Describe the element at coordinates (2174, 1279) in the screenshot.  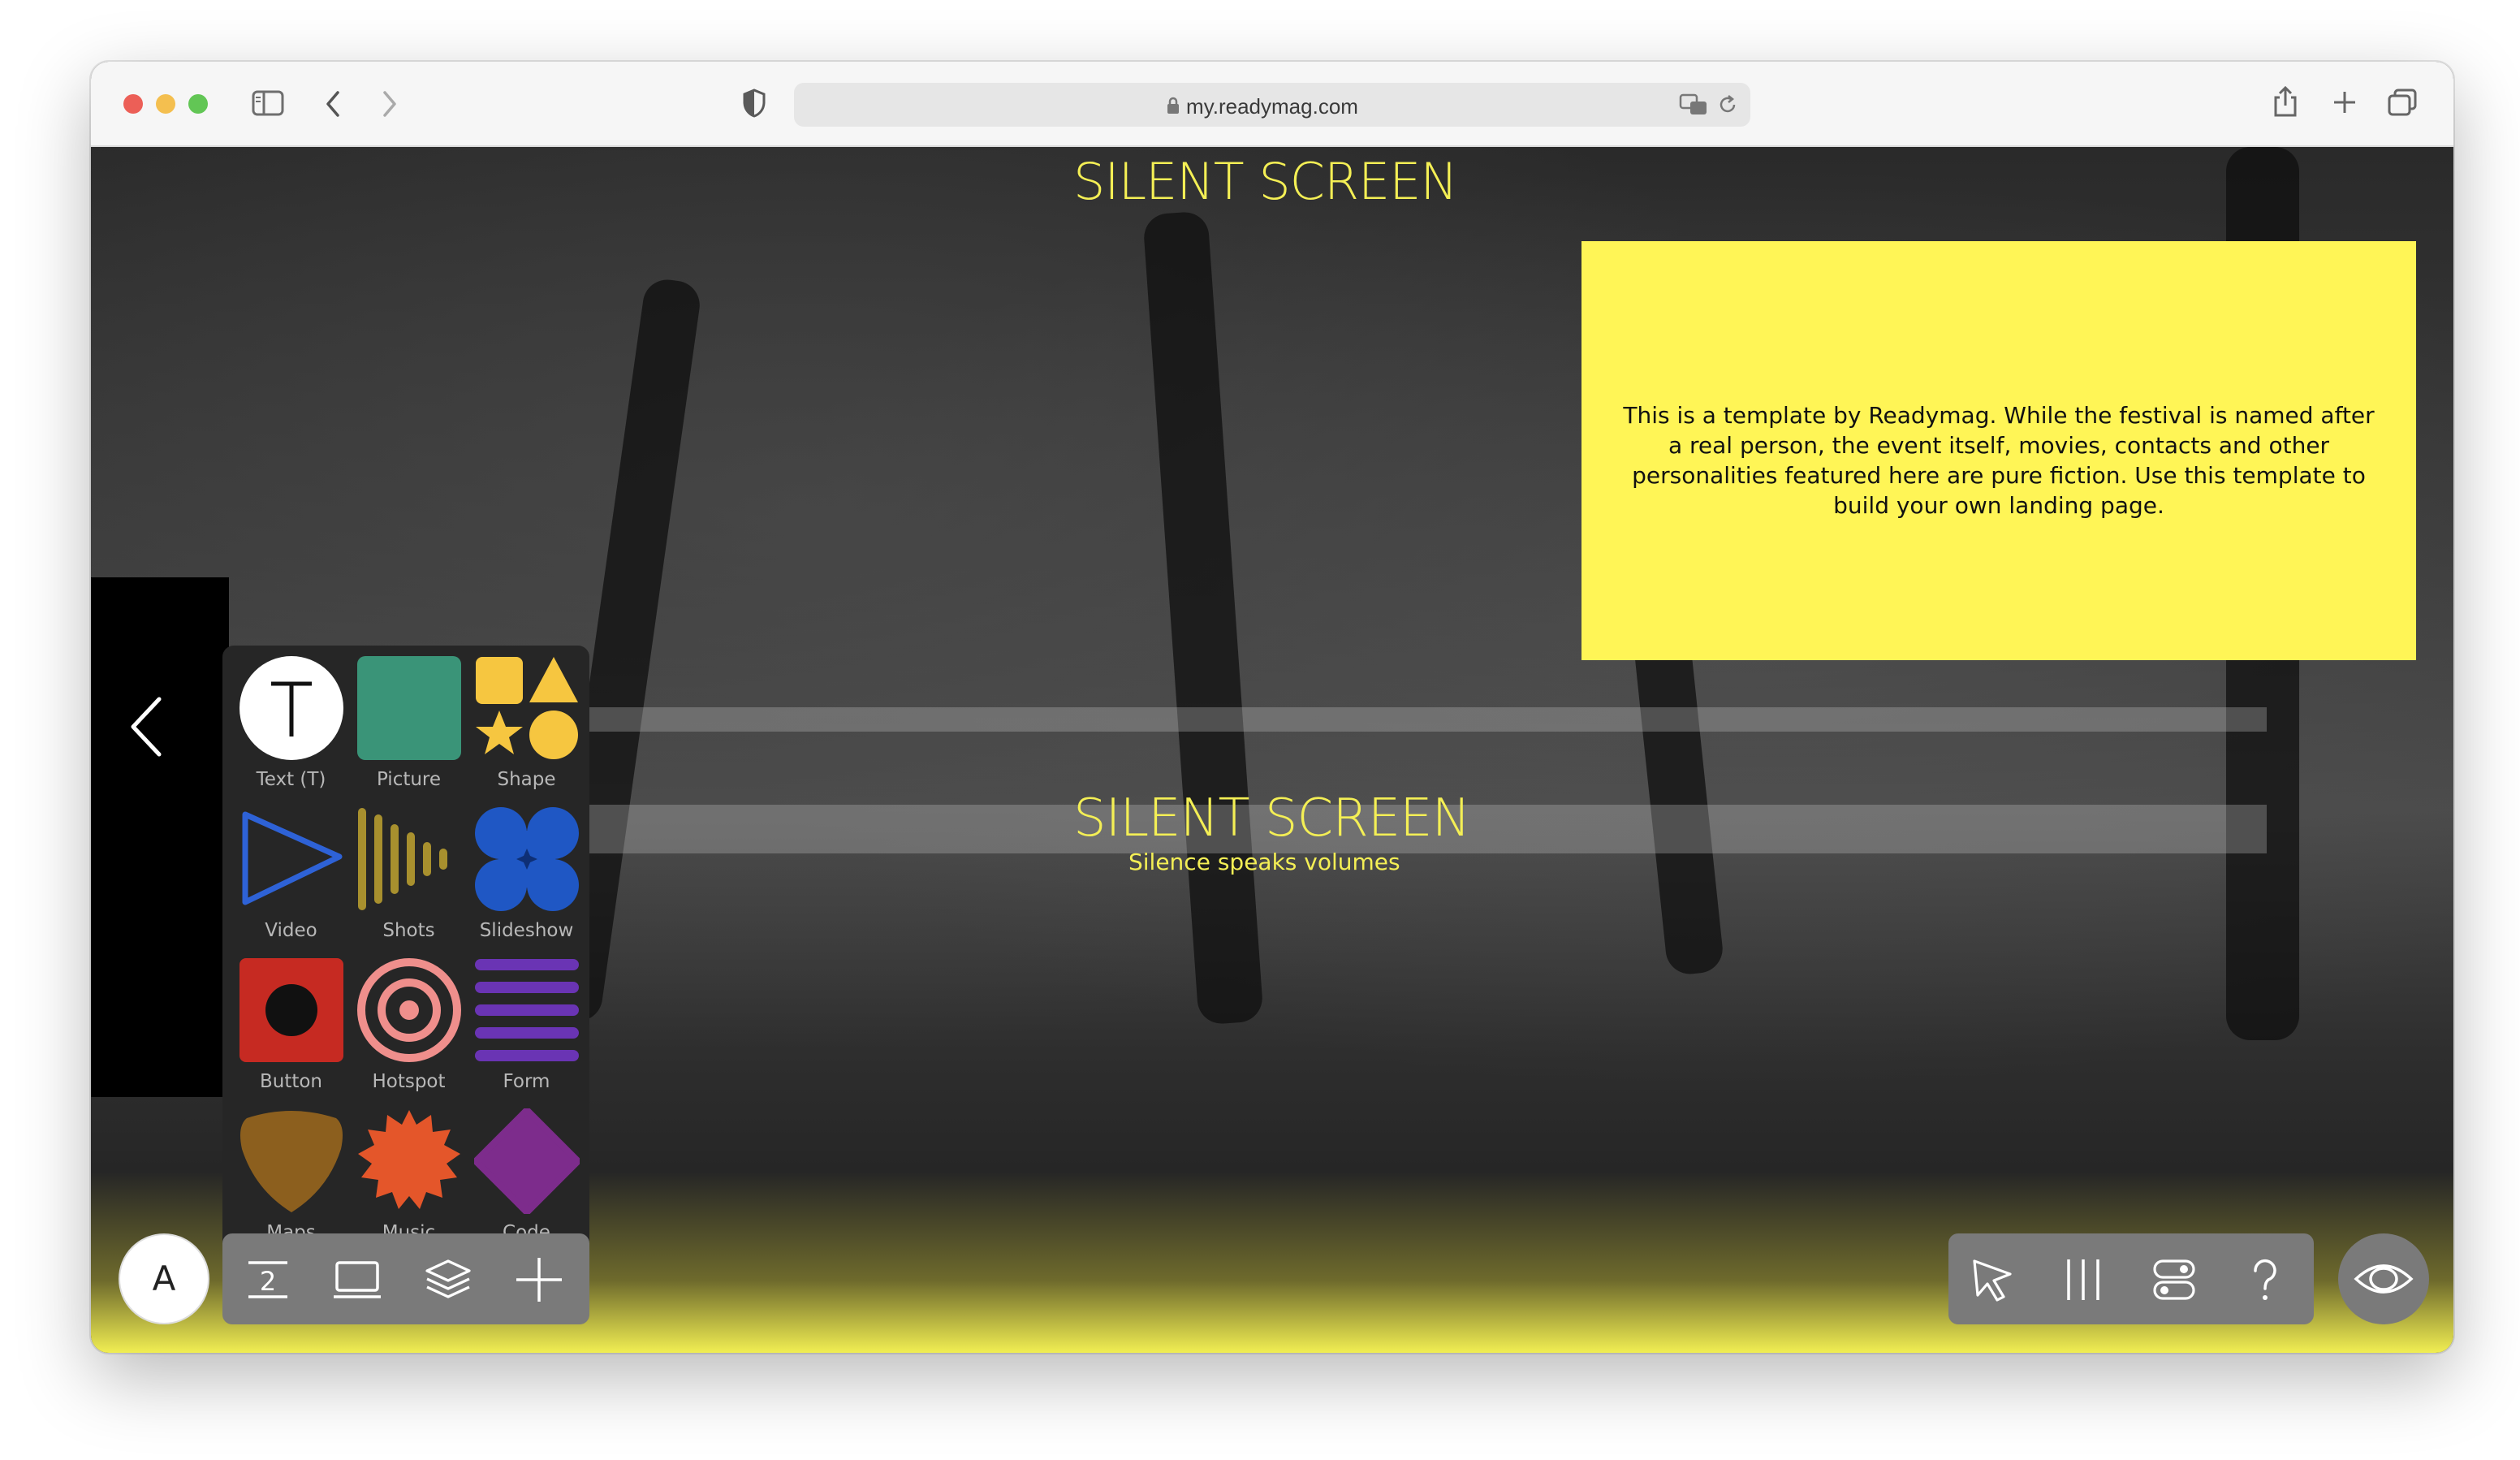
I see `settings-toggle-icon` at that location.